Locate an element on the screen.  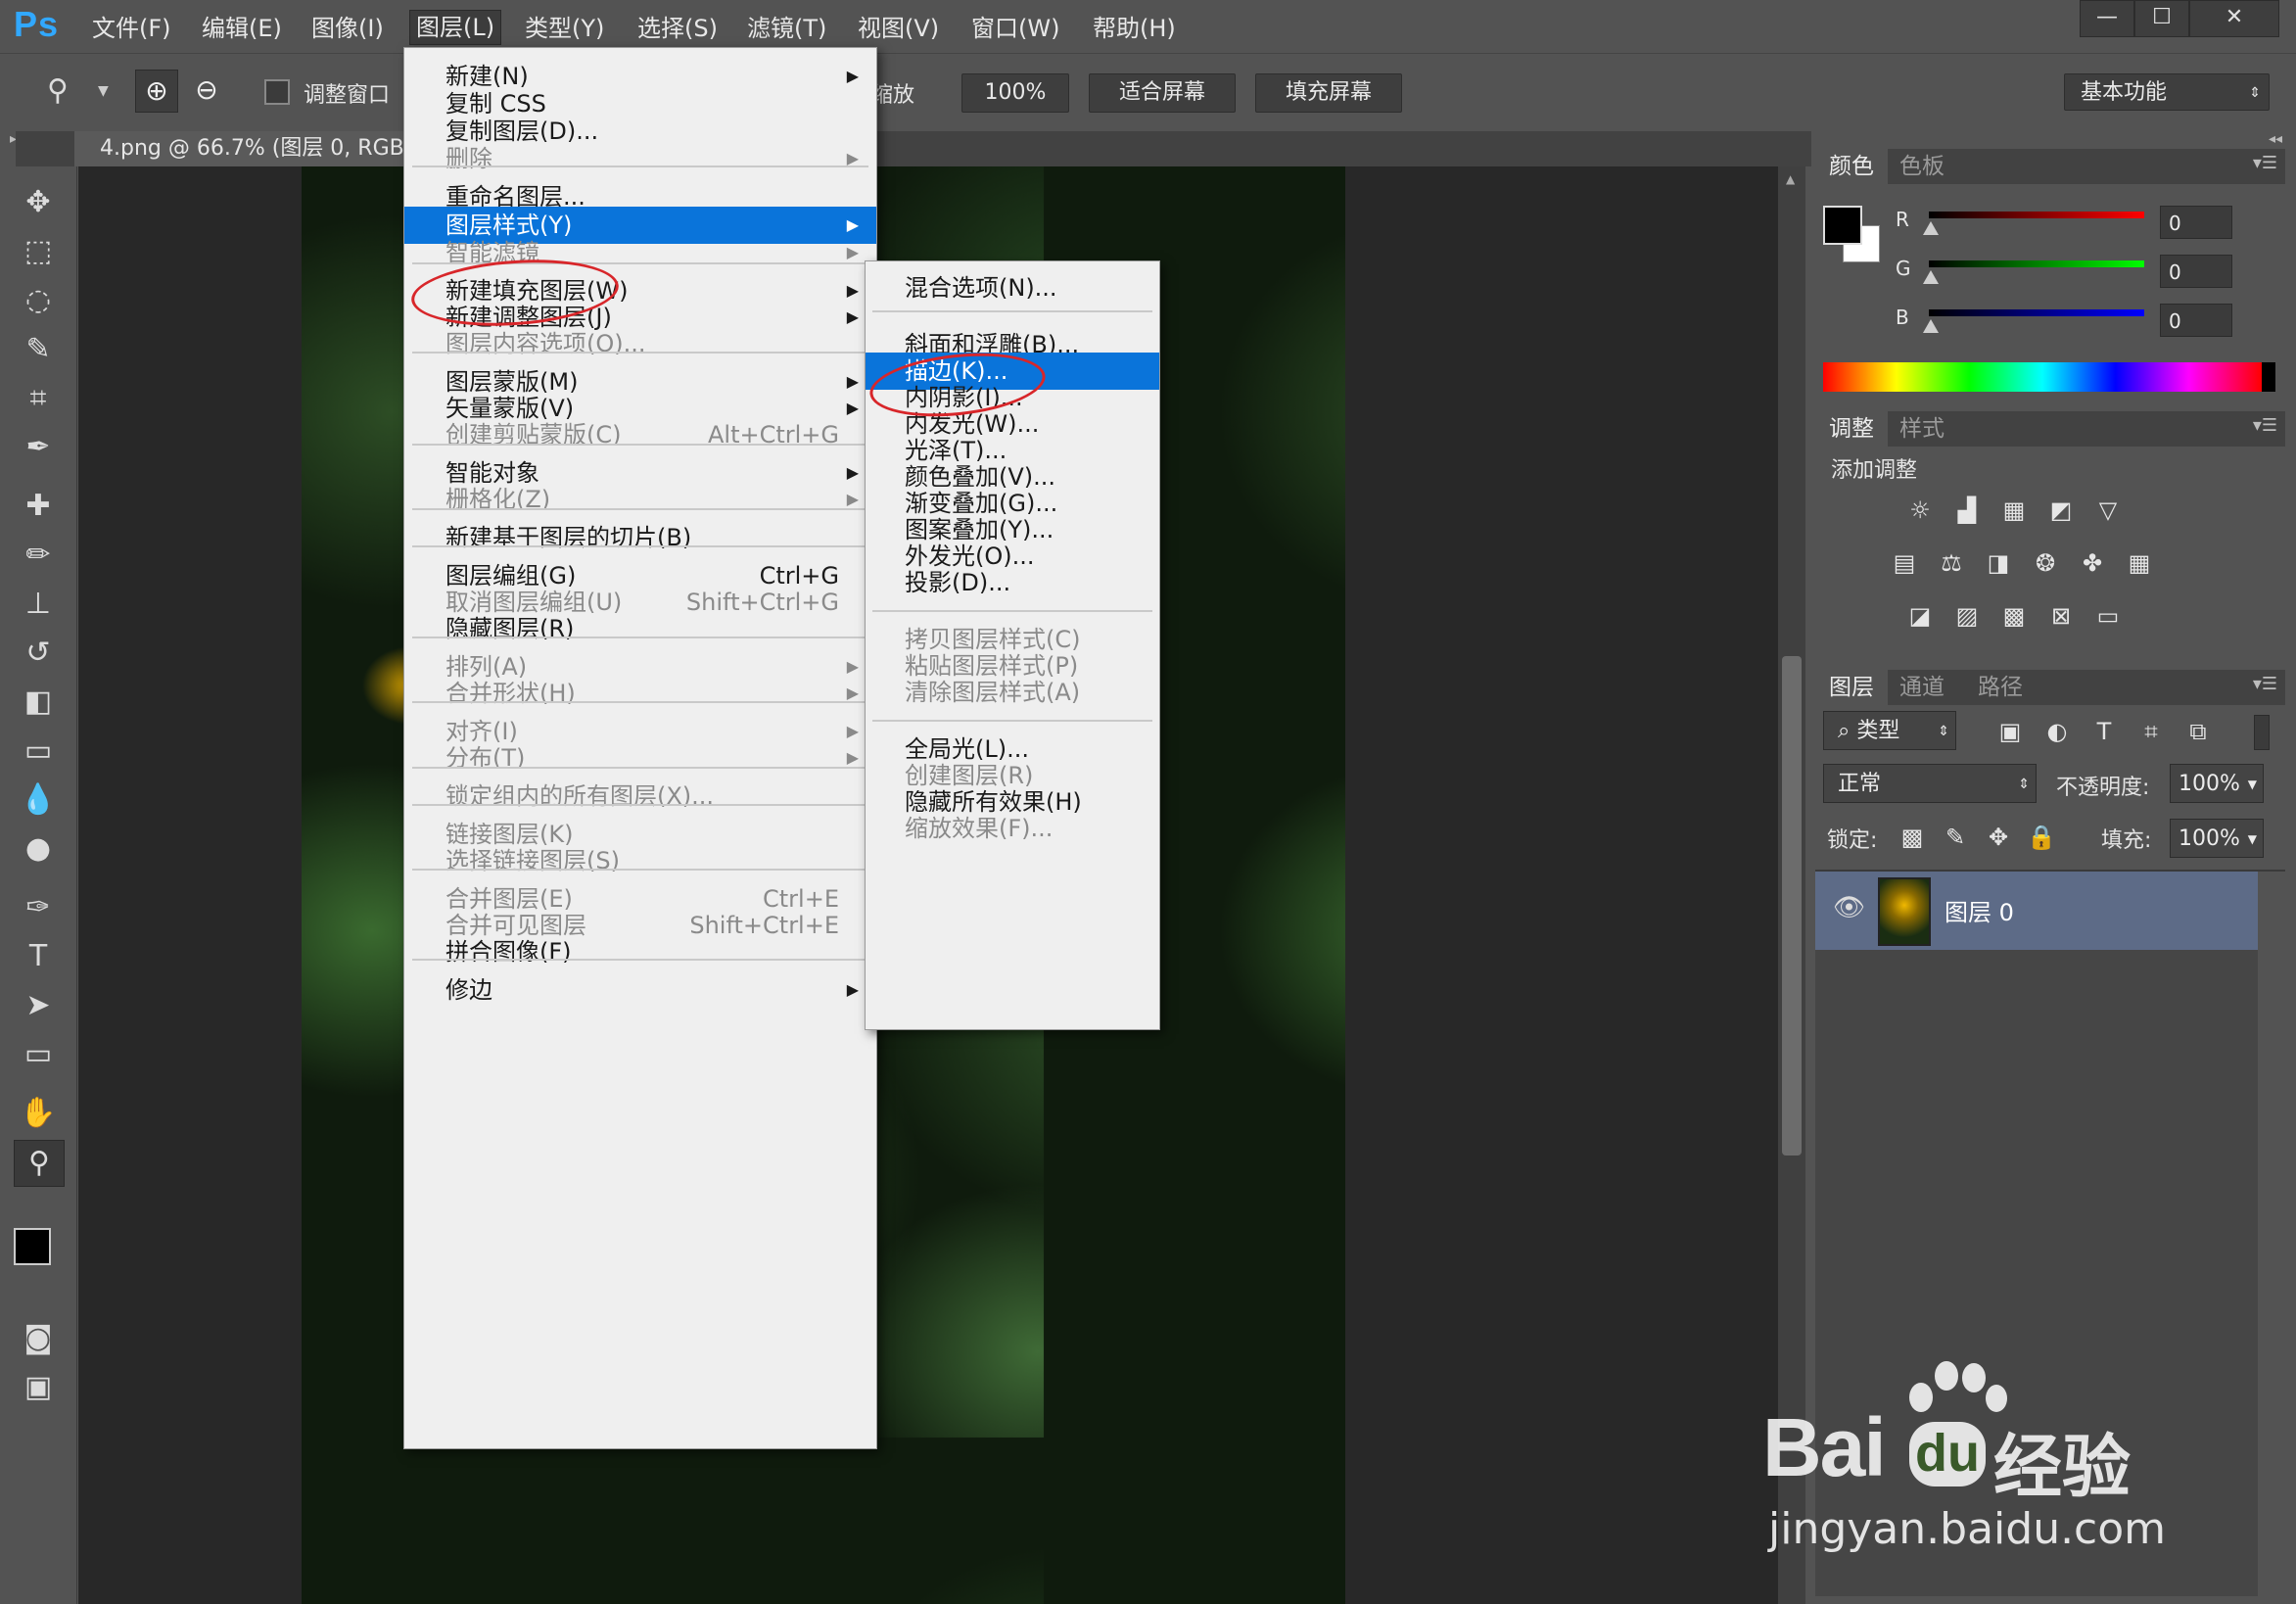
filter-adjustment-icon: ◐ is located at coordinates (2057, 731).